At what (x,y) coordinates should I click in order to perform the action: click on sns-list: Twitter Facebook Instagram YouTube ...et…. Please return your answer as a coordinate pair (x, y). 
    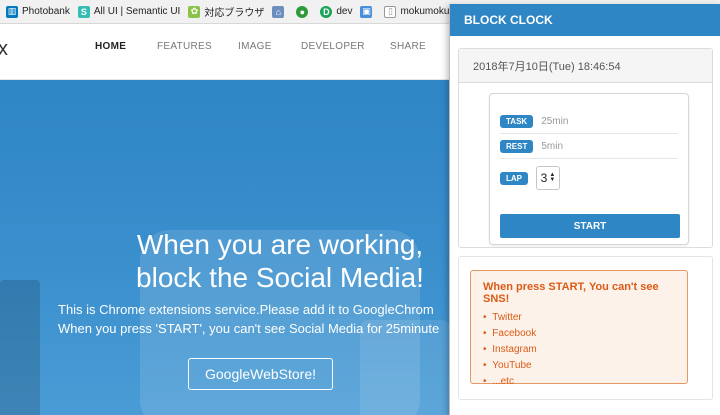
    Looking at the image, I should click on (585, 350).